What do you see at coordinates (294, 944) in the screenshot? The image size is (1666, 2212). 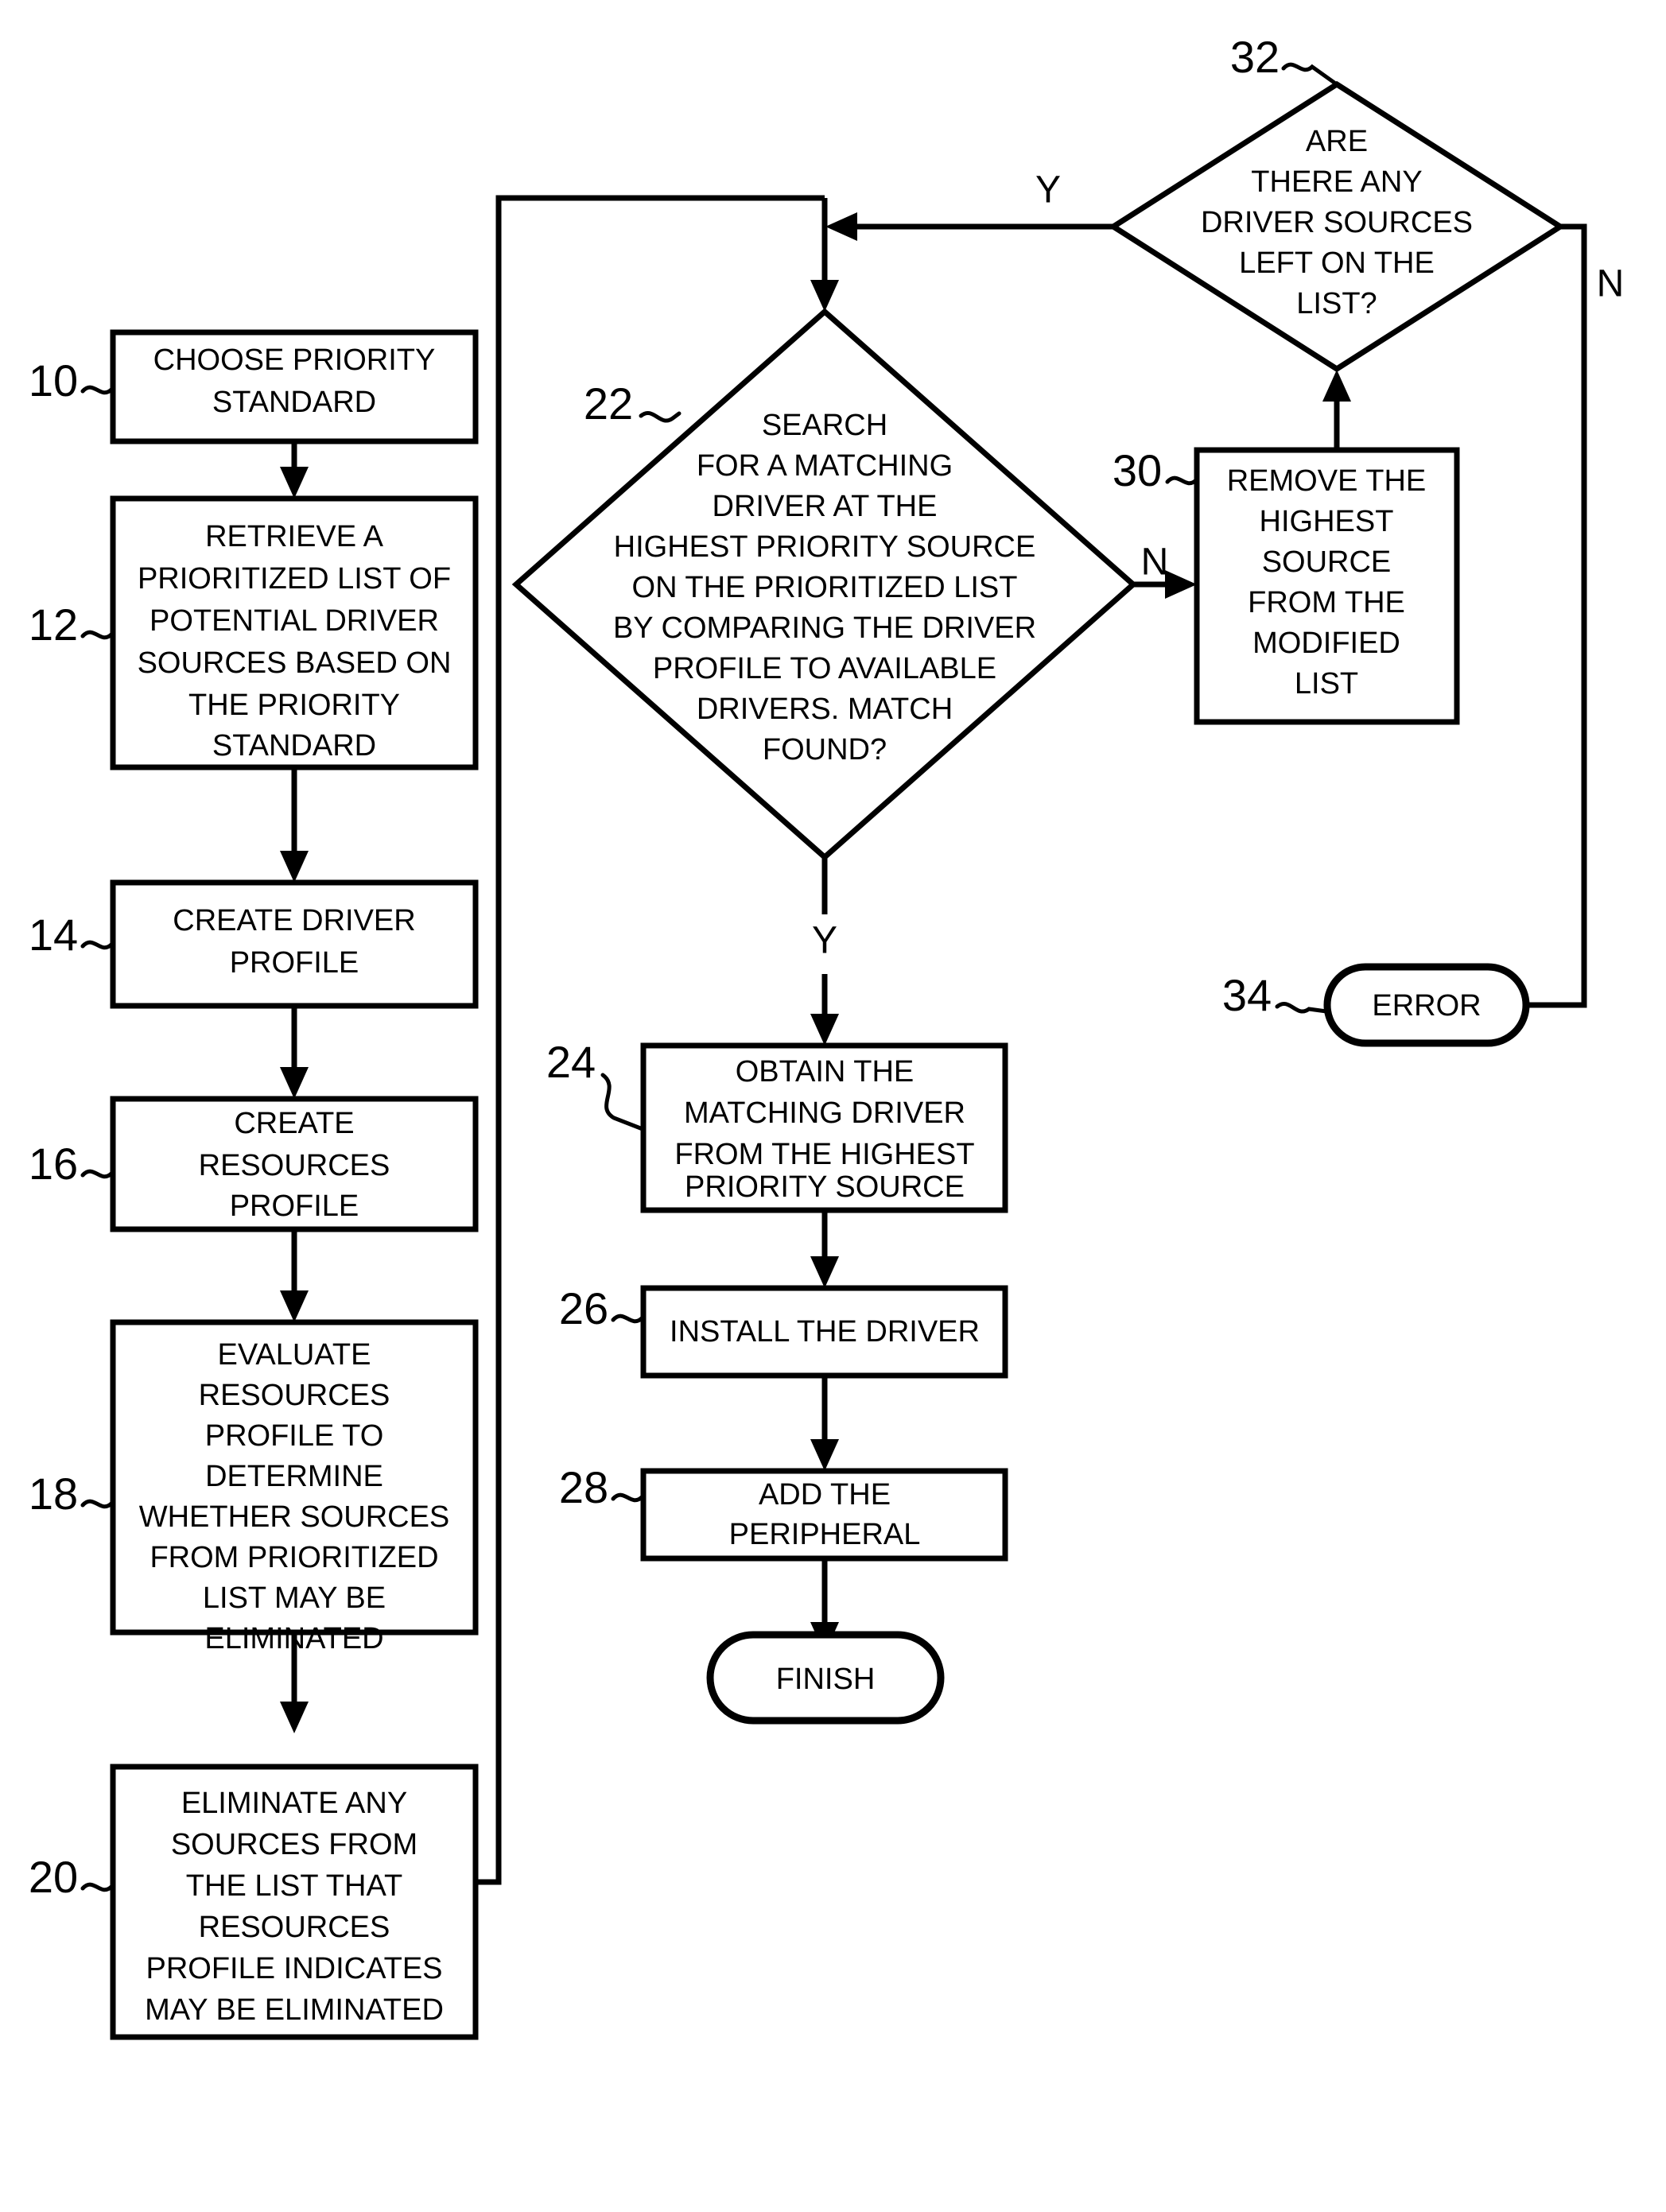 I see `node-14-create-driver-profile: CREATE DRIVER PROFILE` at bounding box center [294, 944].